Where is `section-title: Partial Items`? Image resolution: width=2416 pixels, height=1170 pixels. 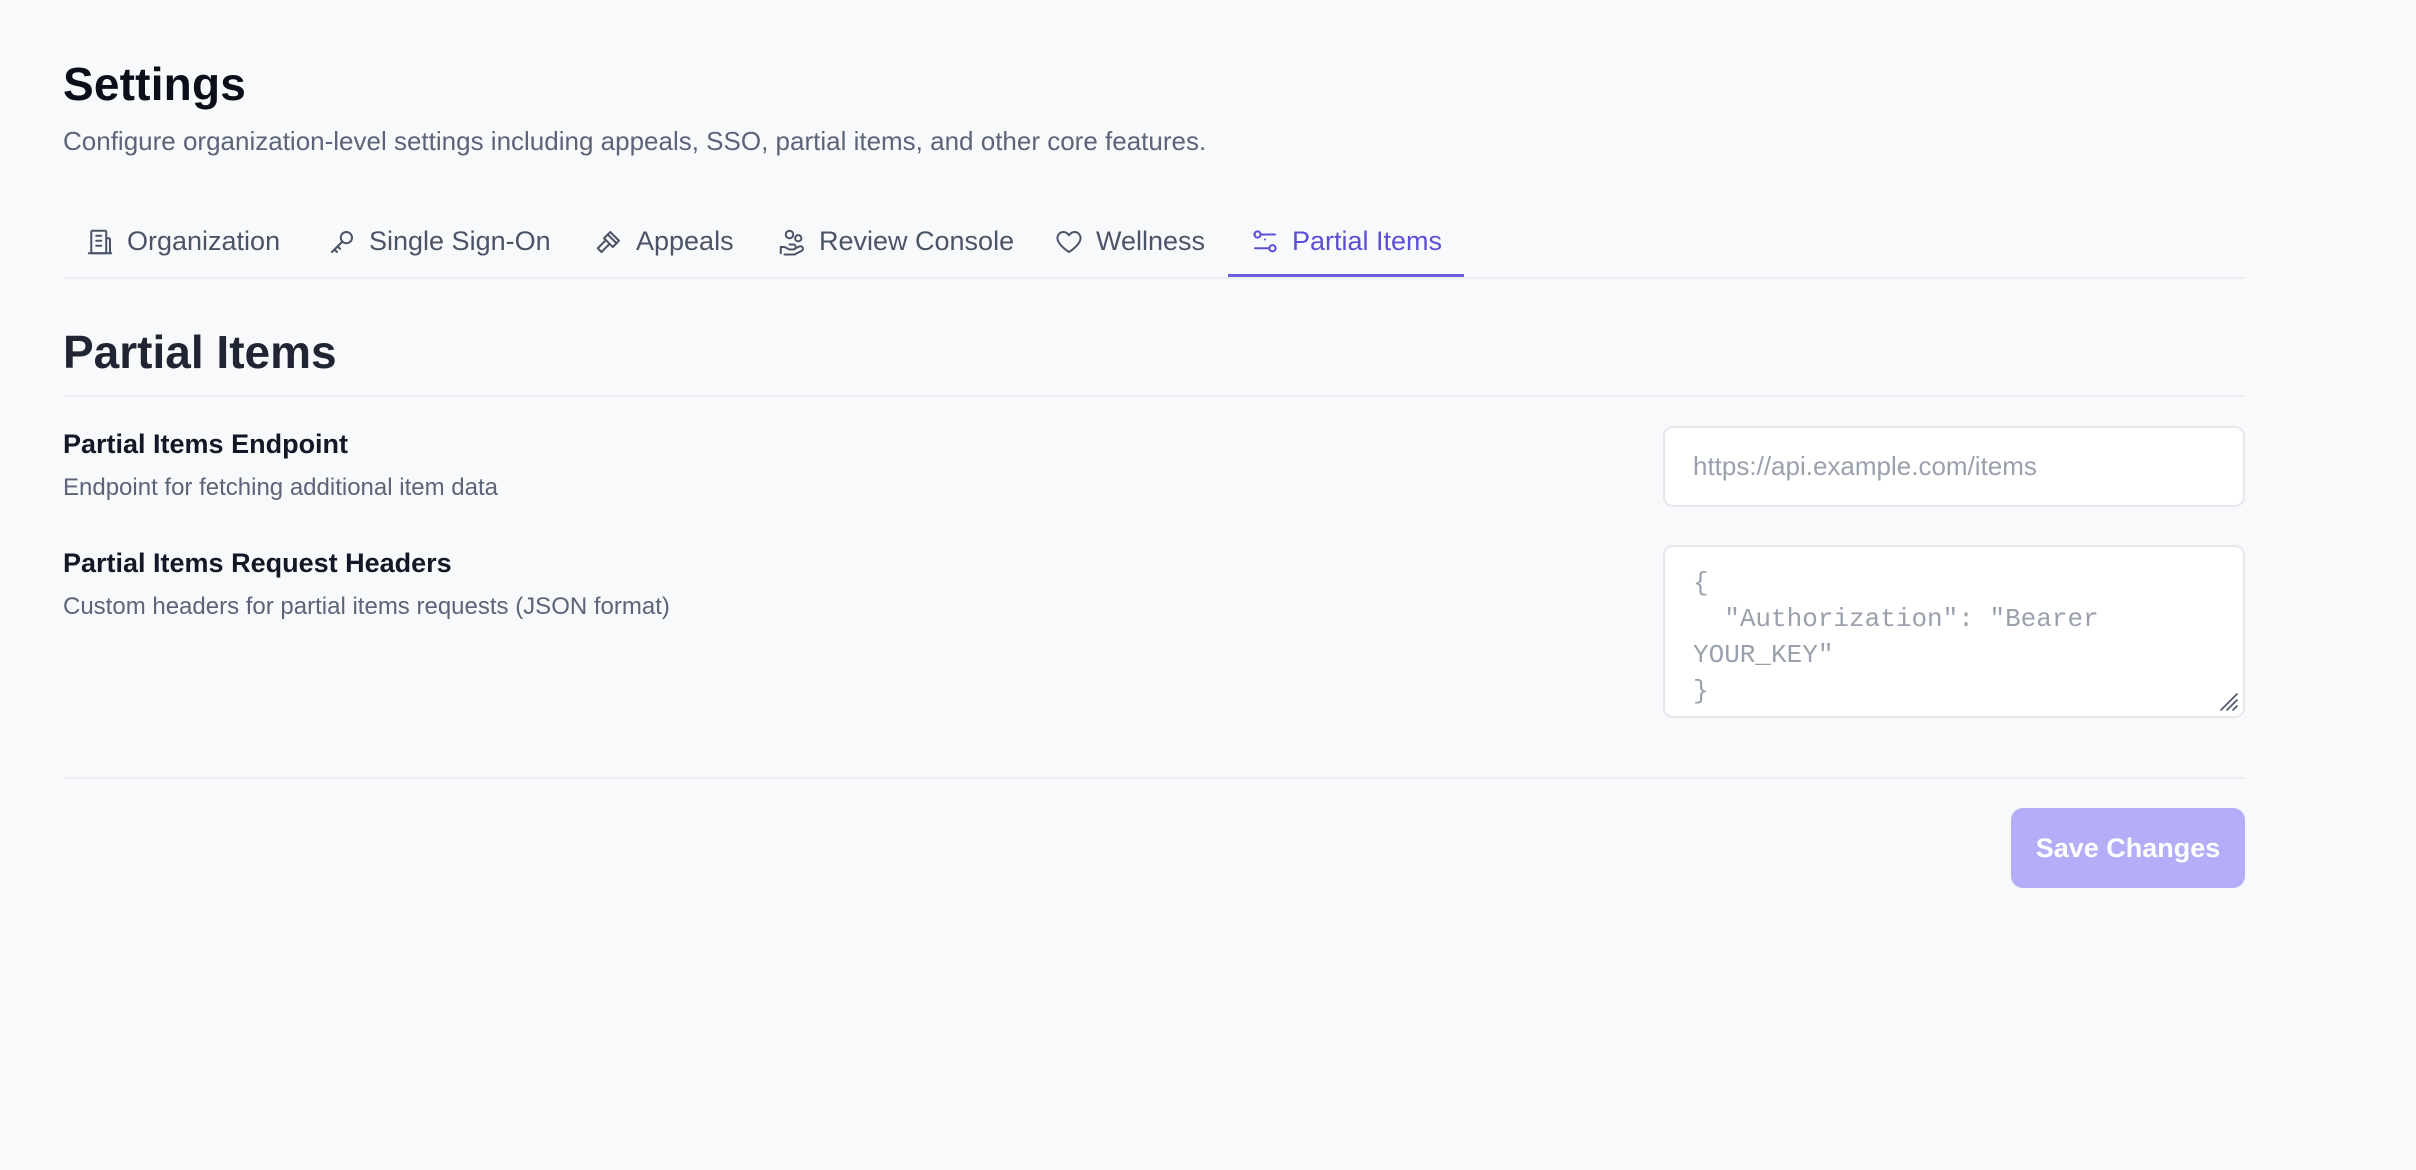
section-title: Partial Items is located at coordinates (200, 352).